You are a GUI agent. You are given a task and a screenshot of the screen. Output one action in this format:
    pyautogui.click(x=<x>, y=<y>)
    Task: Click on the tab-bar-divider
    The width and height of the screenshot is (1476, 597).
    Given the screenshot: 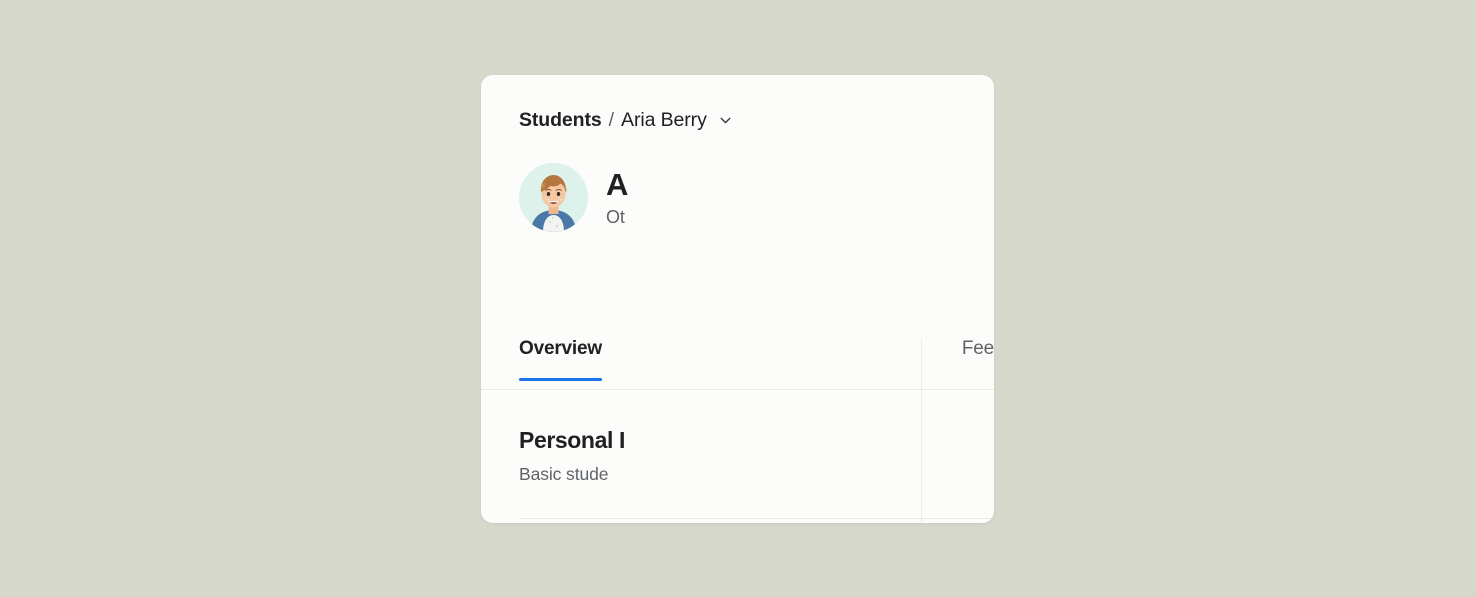 What is the action you would take?
    pyautogui.click(x=737, y=389)
    